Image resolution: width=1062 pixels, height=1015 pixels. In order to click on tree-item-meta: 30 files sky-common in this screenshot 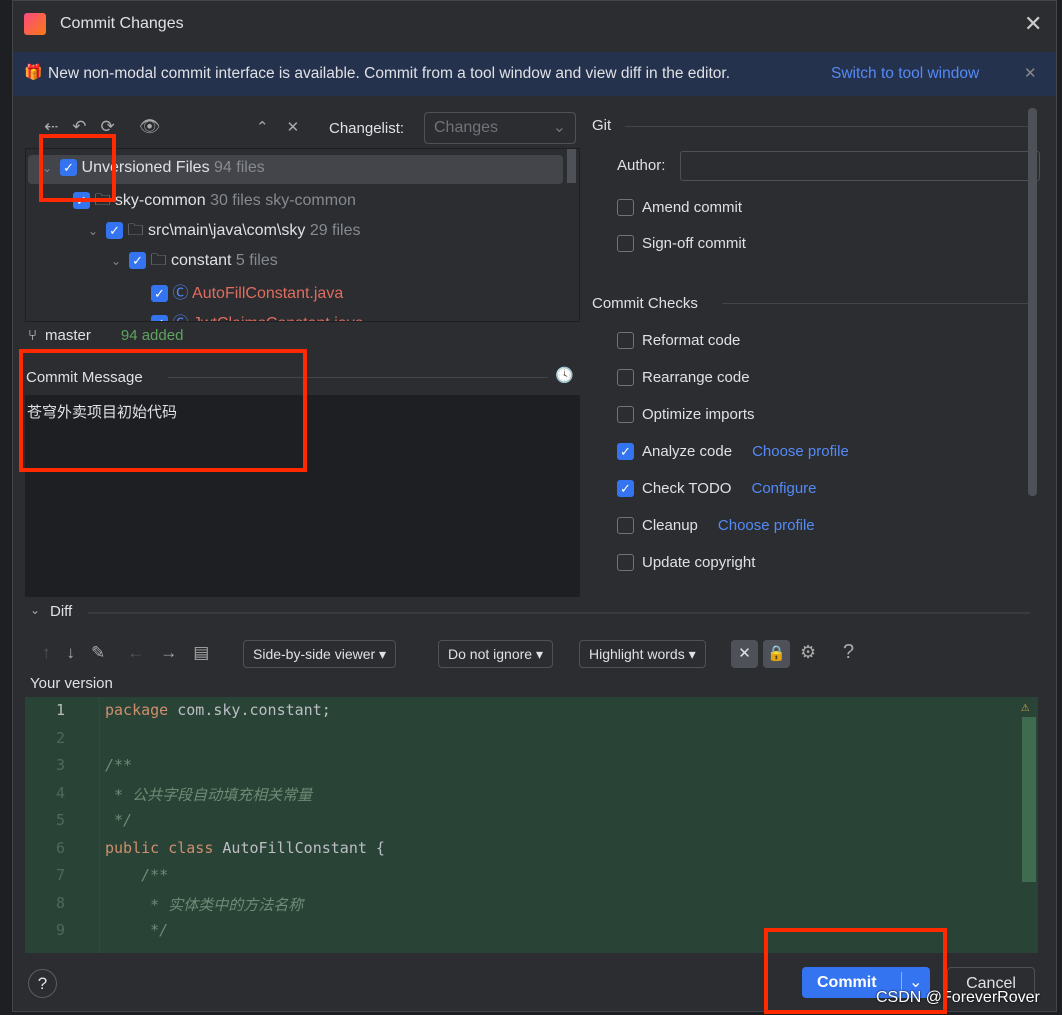, I will do `click(283, 200)`.